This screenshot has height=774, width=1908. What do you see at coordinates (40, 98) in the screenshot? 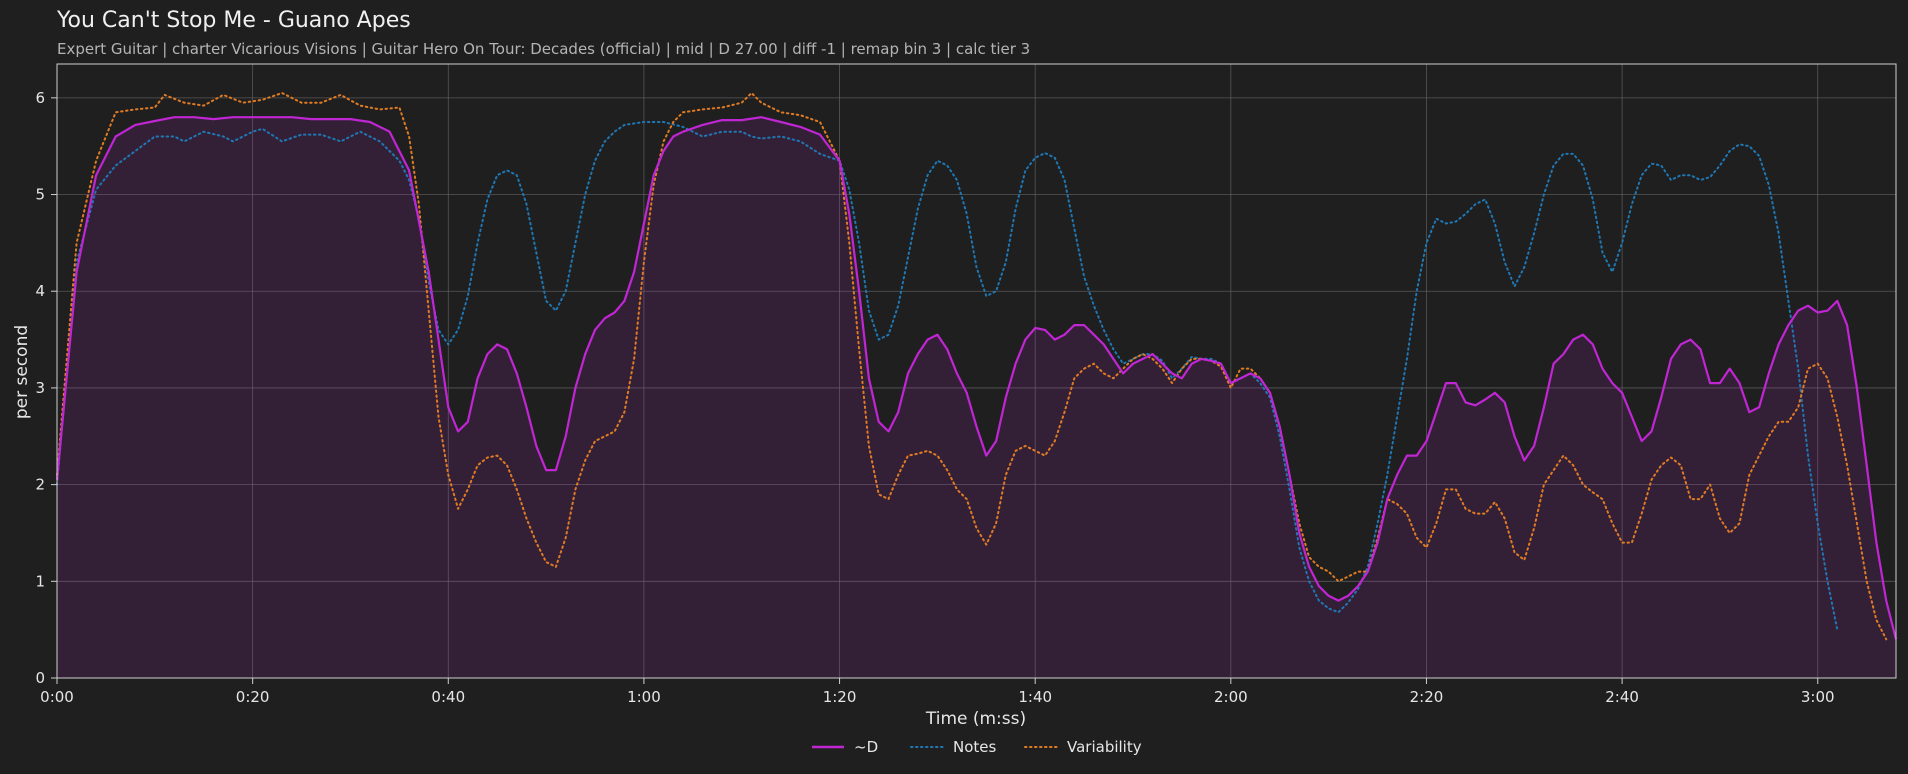
I see `y-tick-label: 6` at bounding box center [40, 98].